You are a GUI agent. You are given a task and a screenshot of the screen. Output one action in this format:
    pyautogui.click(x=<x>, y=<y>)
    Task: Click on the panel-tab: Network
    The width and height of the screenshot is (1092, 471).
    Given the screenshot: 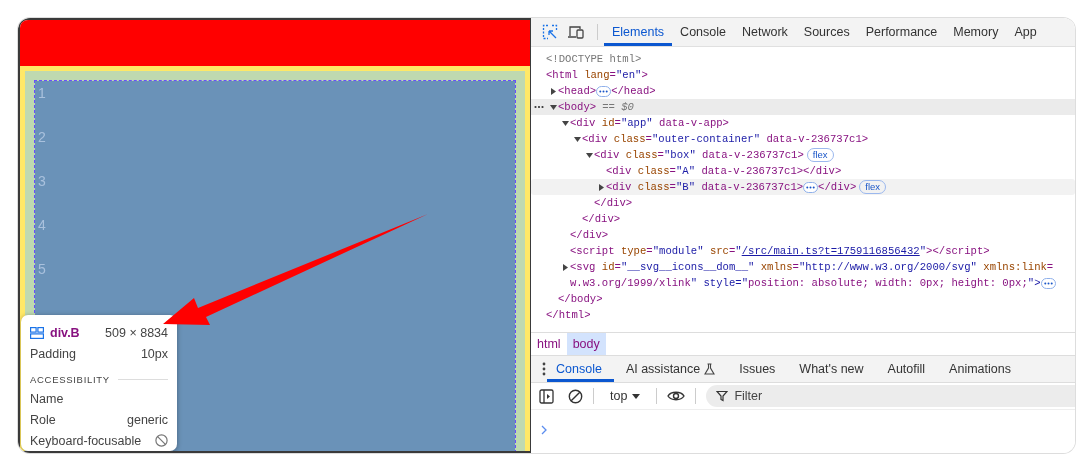 What is the action you would take?
    pyautogui.click(x=765, y=32)
    